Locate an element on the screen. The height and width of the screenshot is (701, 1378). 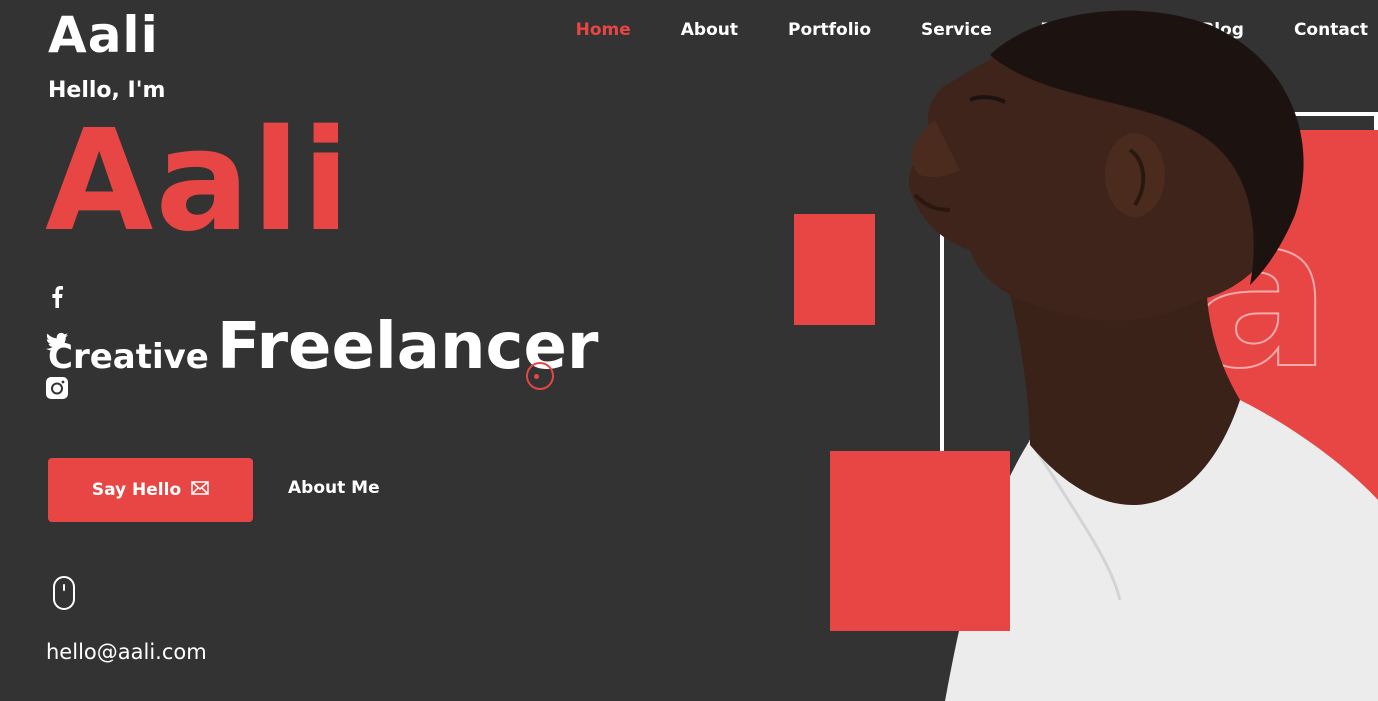
say-hello-button: Say Hello is located at coordinates (150, 490).